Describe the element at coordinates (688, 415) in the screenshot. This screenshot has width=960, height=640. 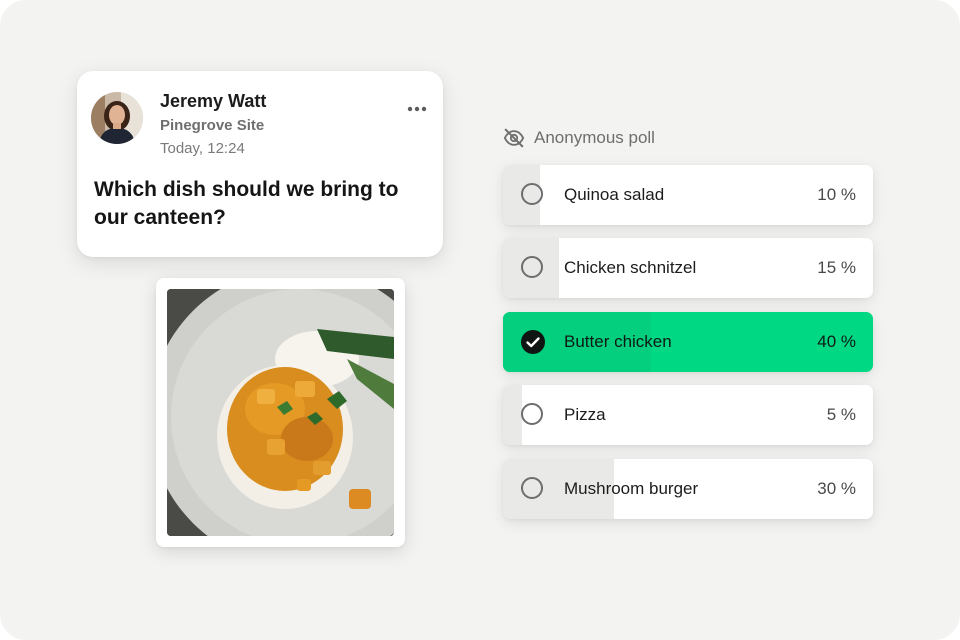
I see `poll-option-pizza: Pizza 5 %` at that location.